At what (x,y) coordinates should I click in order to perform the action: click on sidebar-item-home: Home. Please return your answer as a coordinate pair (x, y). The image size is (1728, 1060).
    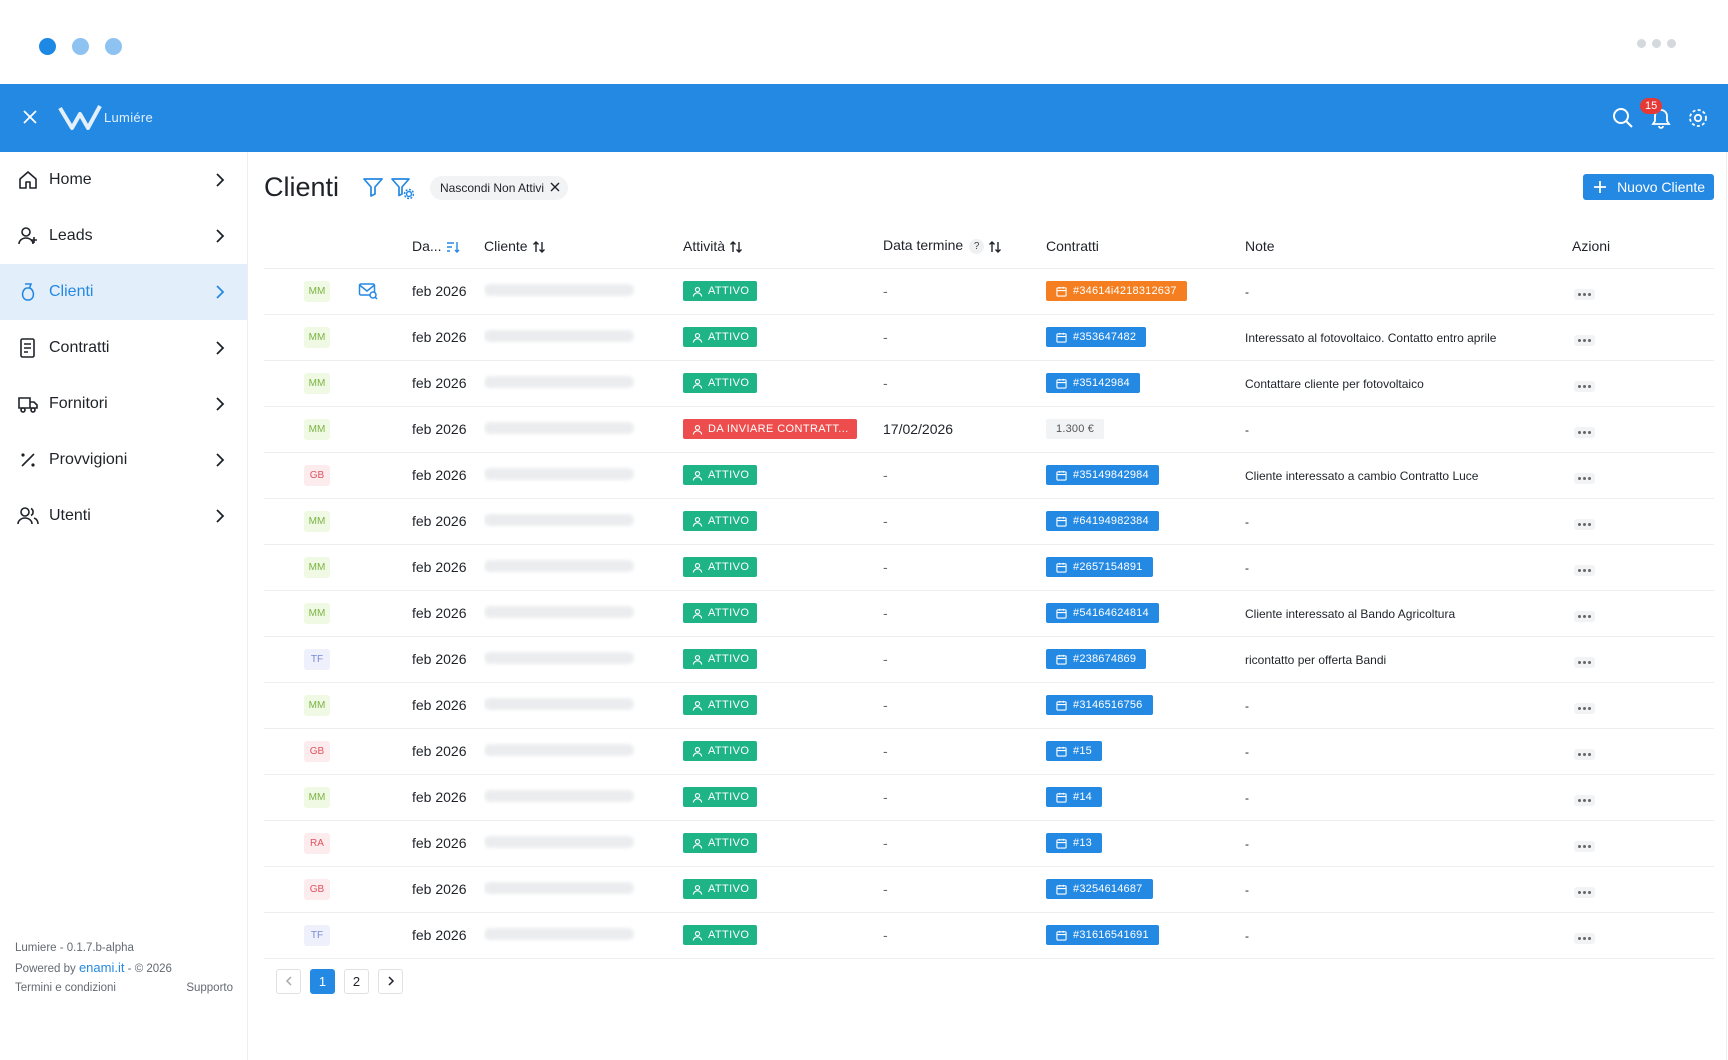
    Looking at the image, I should click on (123, 180).